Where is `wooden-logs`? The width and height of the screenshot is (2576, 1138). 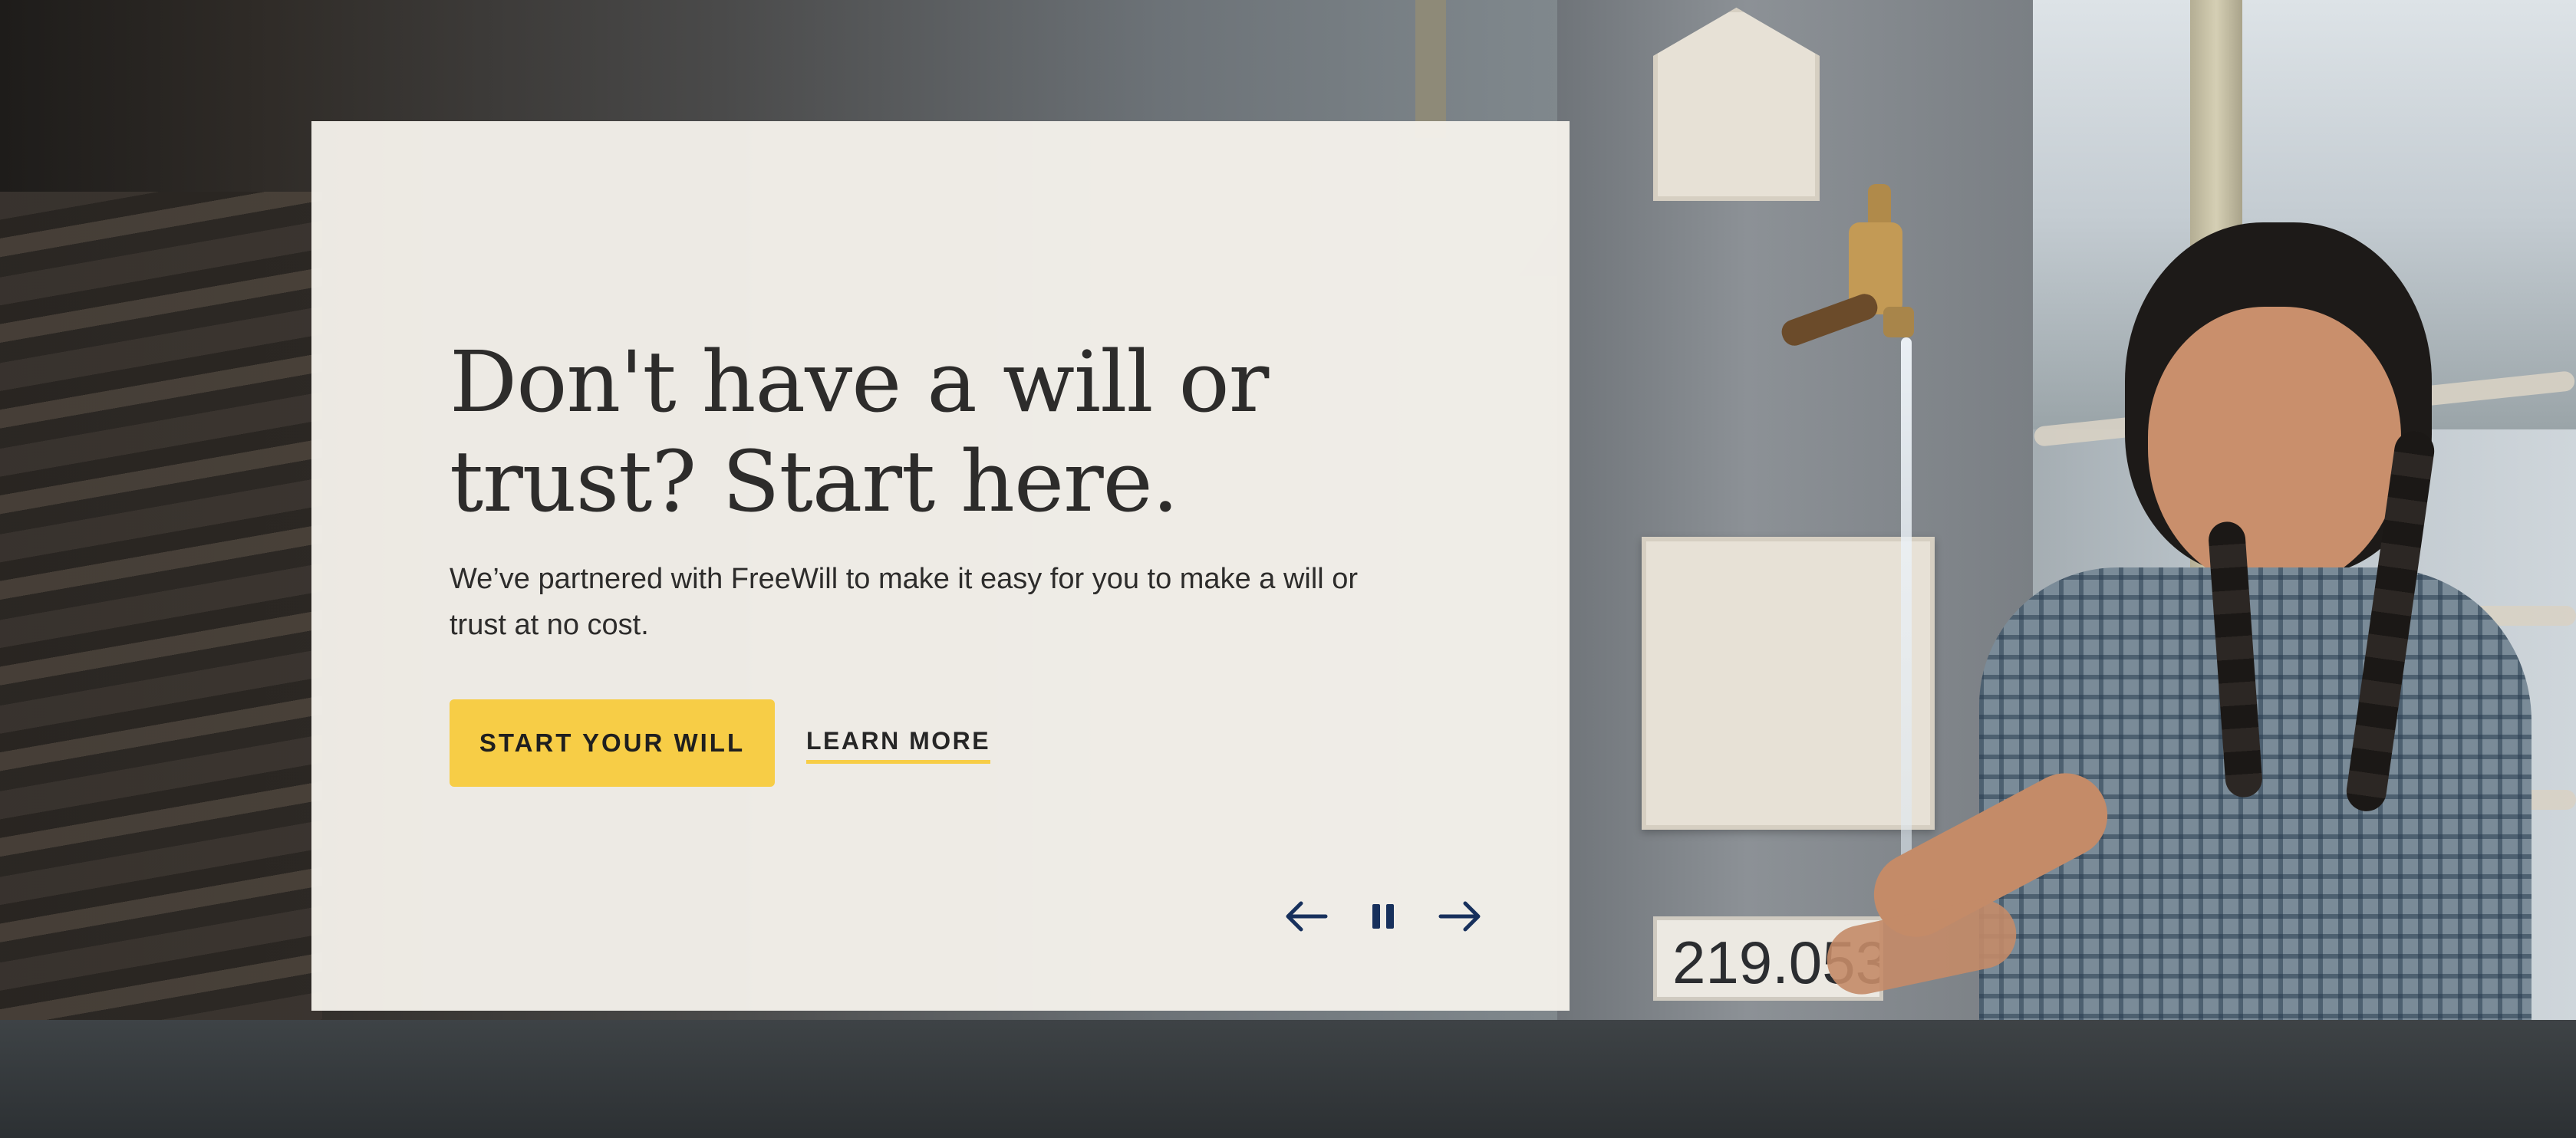 wooden-logs is located at coordinates (161, 613).